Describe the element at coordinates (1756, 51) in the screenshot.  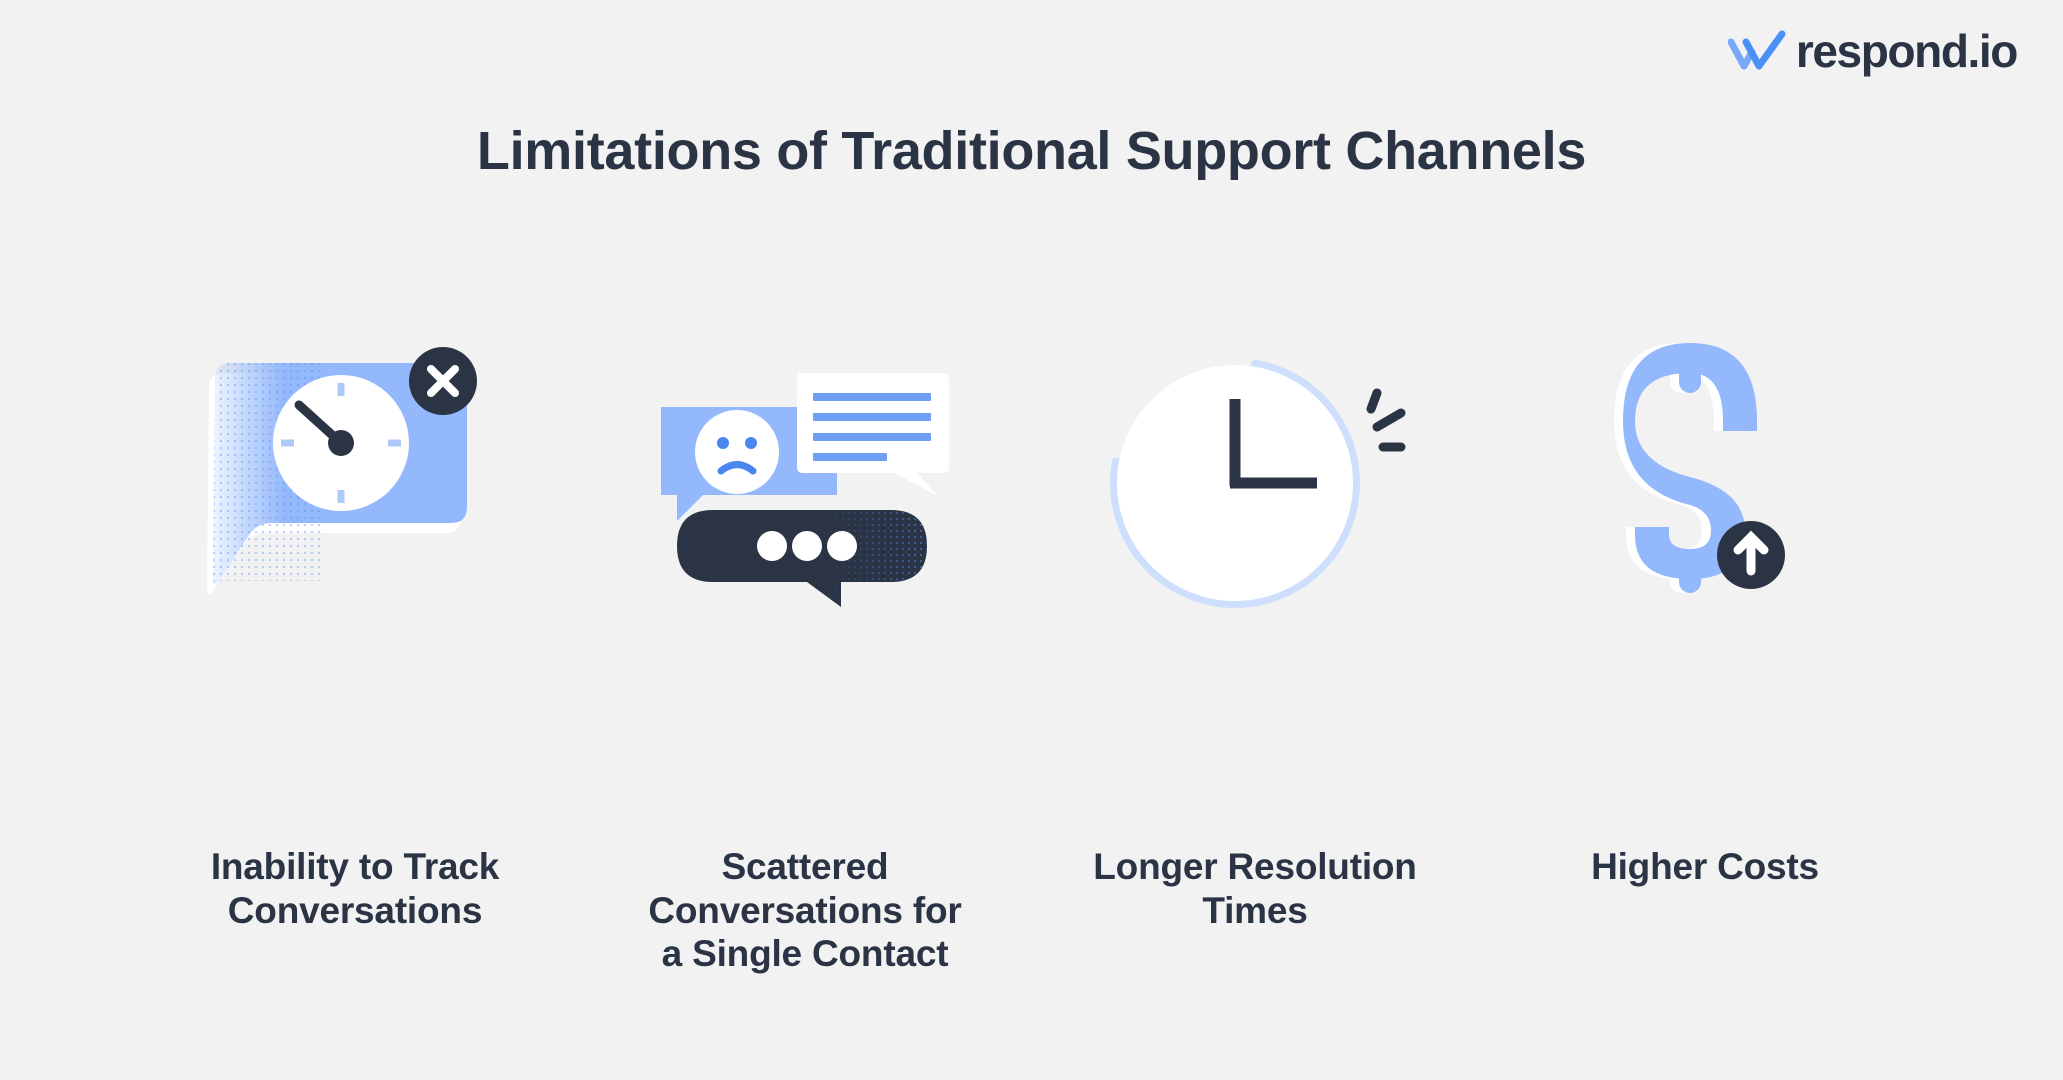
I see `double-check-icon` at that location.